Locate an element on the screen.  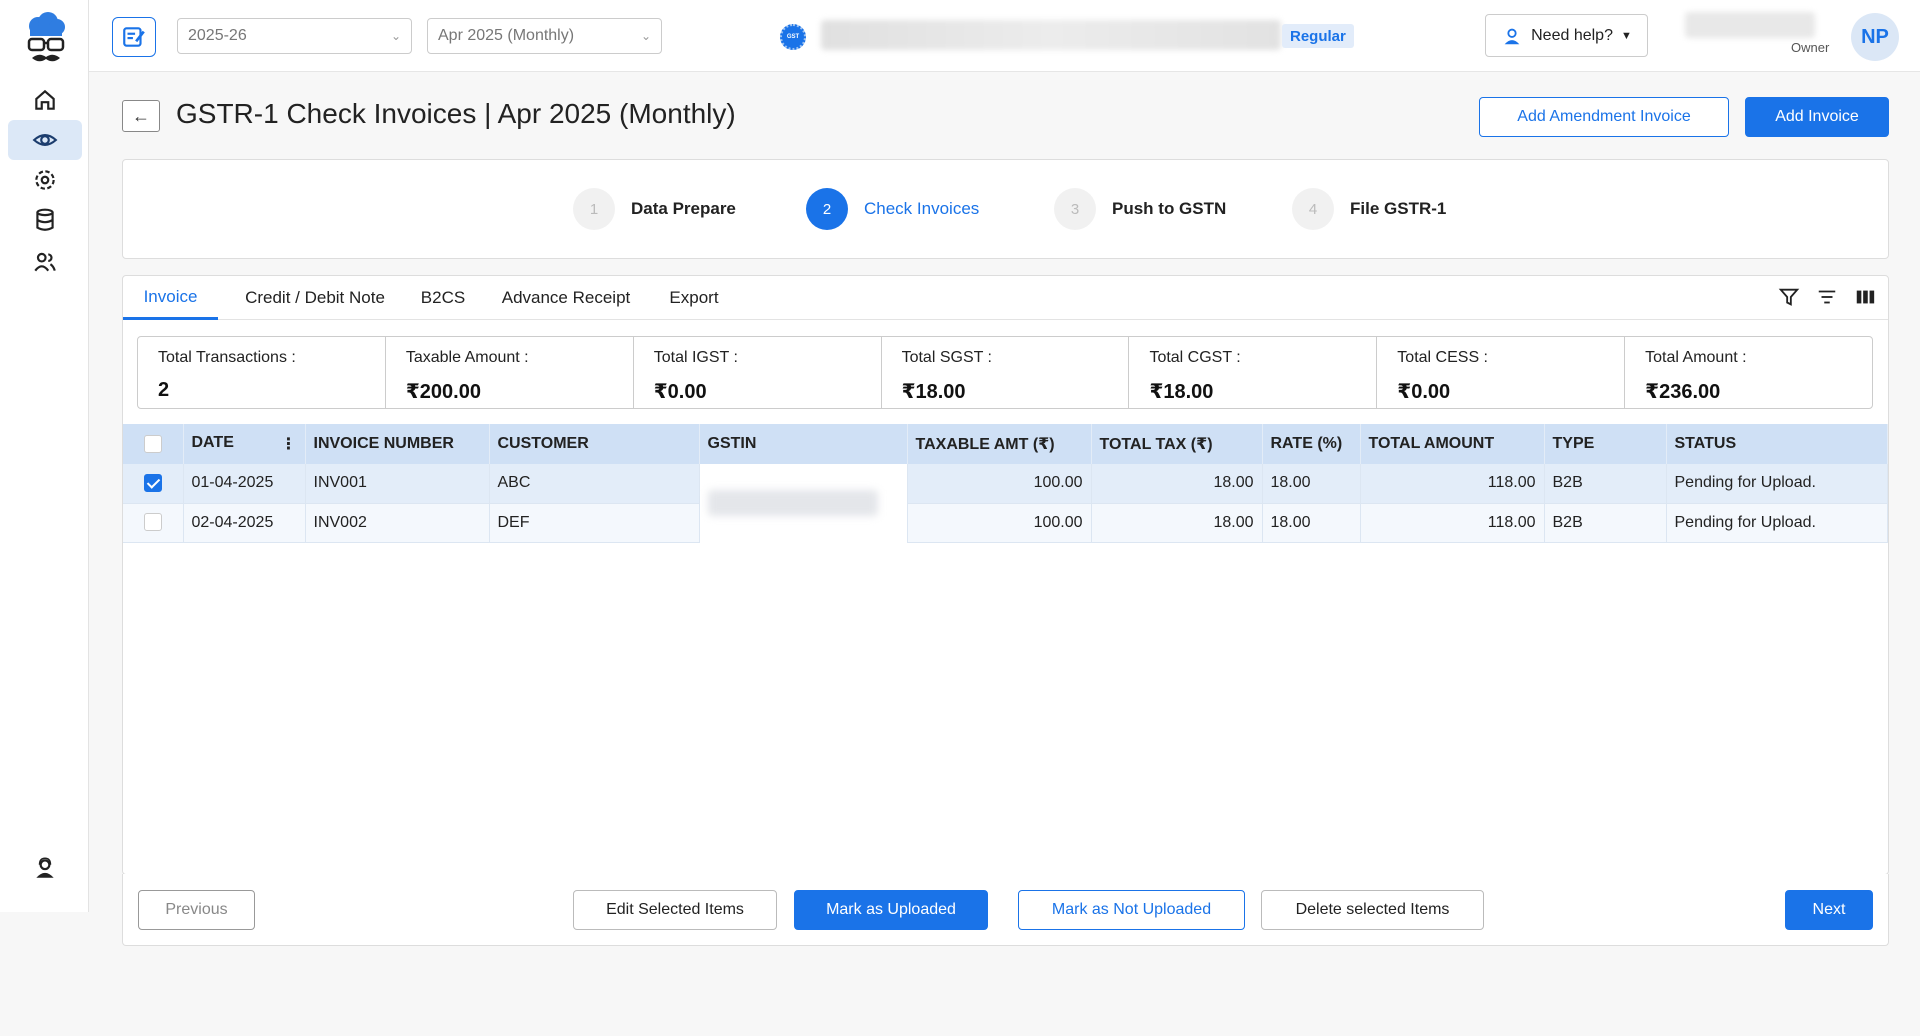
sidebar-item-users is located at coordinates (45, 262).